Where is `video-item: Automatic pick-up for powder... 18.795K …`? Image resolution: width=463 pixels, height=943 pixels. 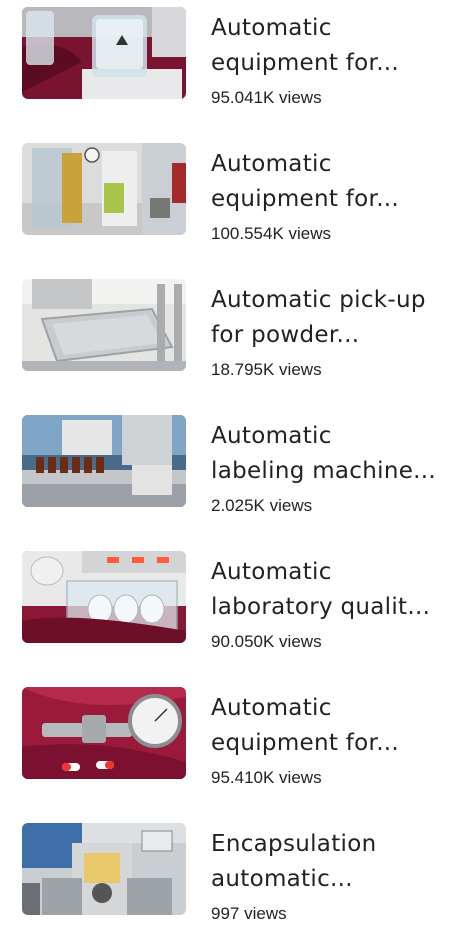
video-item: Automatic pick-up for powder... 18.795K … is located at coordinates (231, 339).